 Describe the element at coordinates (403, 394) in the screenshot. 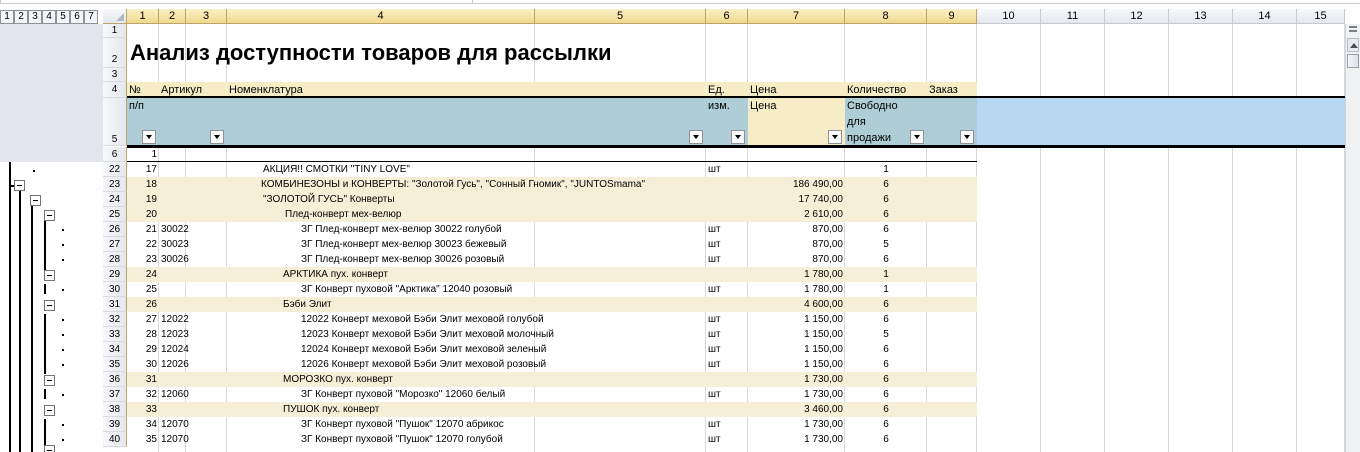

I see `cell-name: ЗГ Конверт пуховой "Морозко" 12060 белый` at that location.